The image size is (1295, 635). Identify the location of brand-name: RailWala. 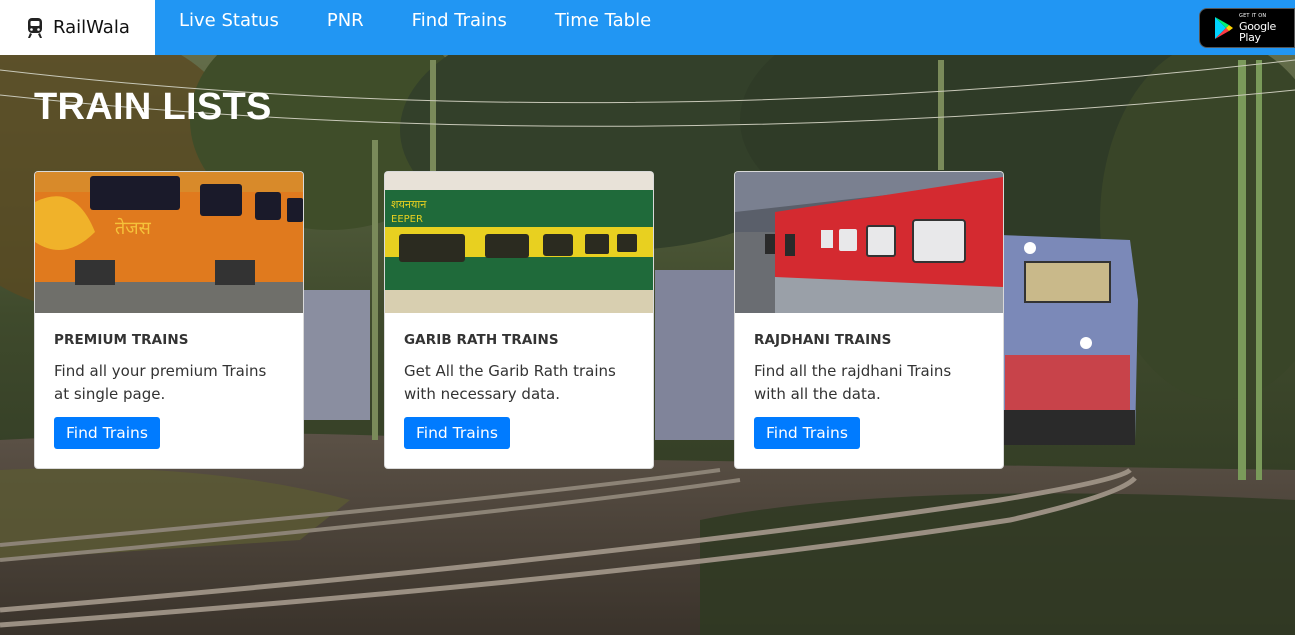
(91, 27).